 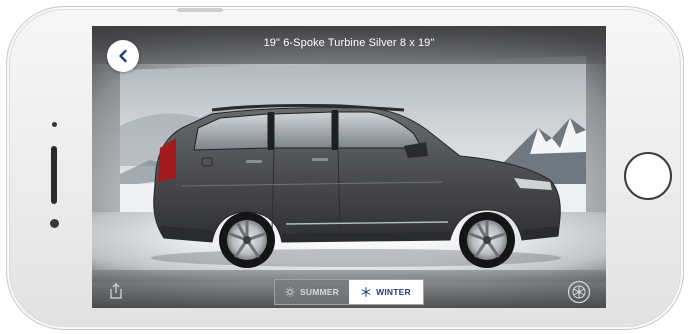 I want to click on power-button, so click(x=200, y=10).